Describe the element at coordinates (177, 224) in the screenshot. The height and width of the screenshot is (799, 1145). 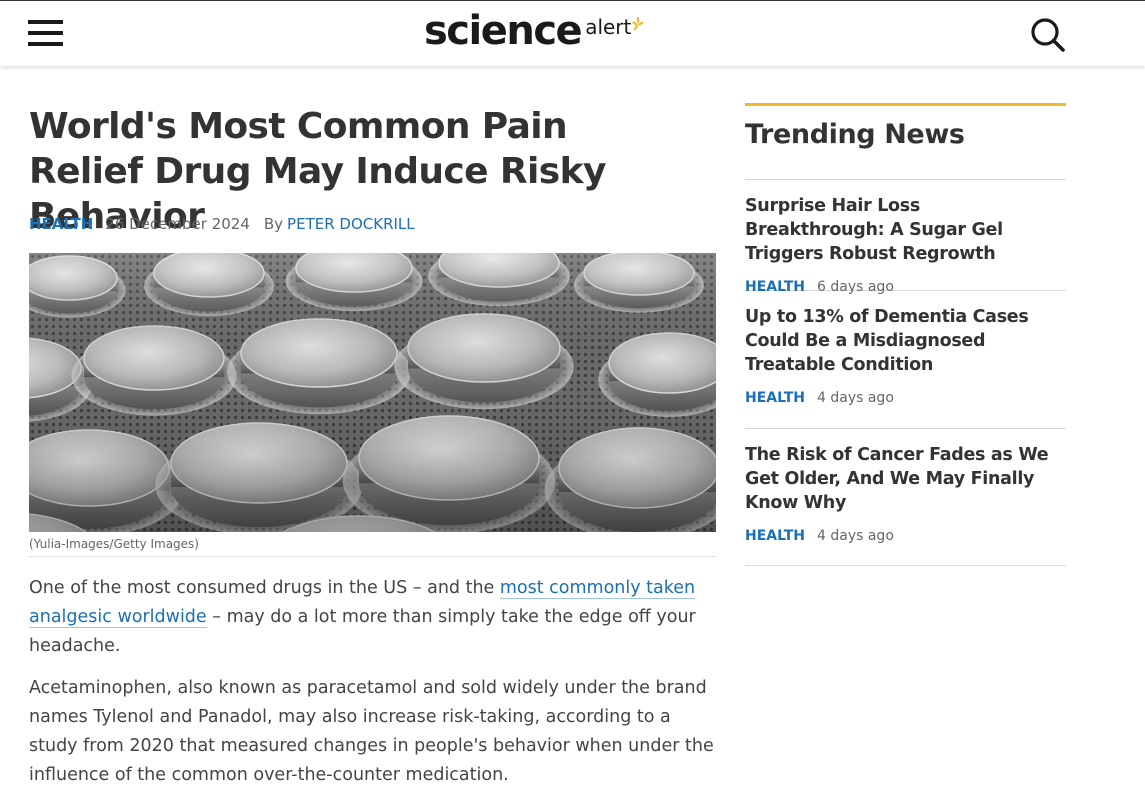
I see `article-date: 26 December 2024` at that location.